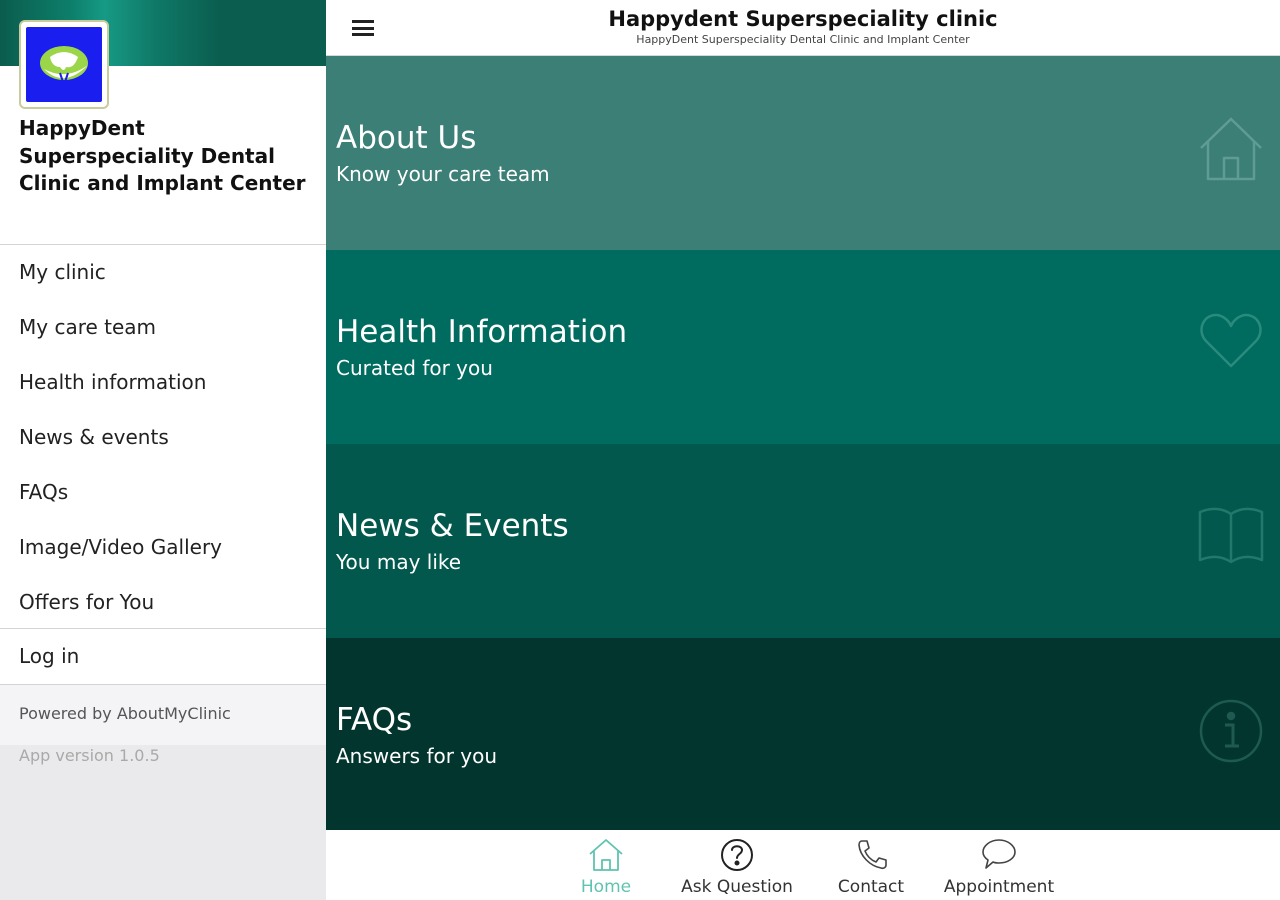 The width and height of the screenshot is (1280, 900). I want to click on tab-label: Home, so click(606, 887).